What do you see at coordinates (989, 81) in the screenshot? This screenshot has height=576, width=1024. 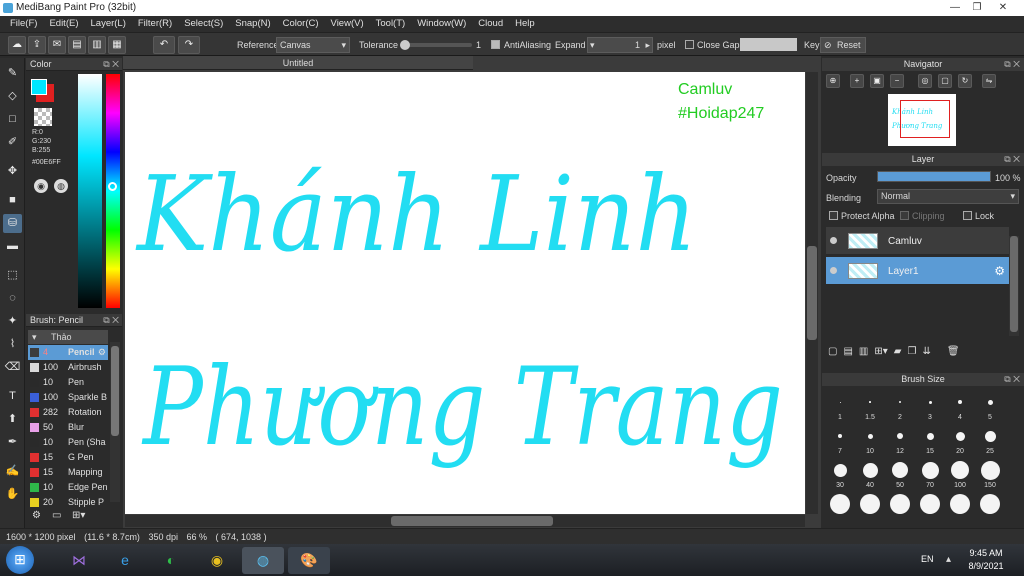 I see `flip-icon: ⇋` at bounding box center [989, 81].